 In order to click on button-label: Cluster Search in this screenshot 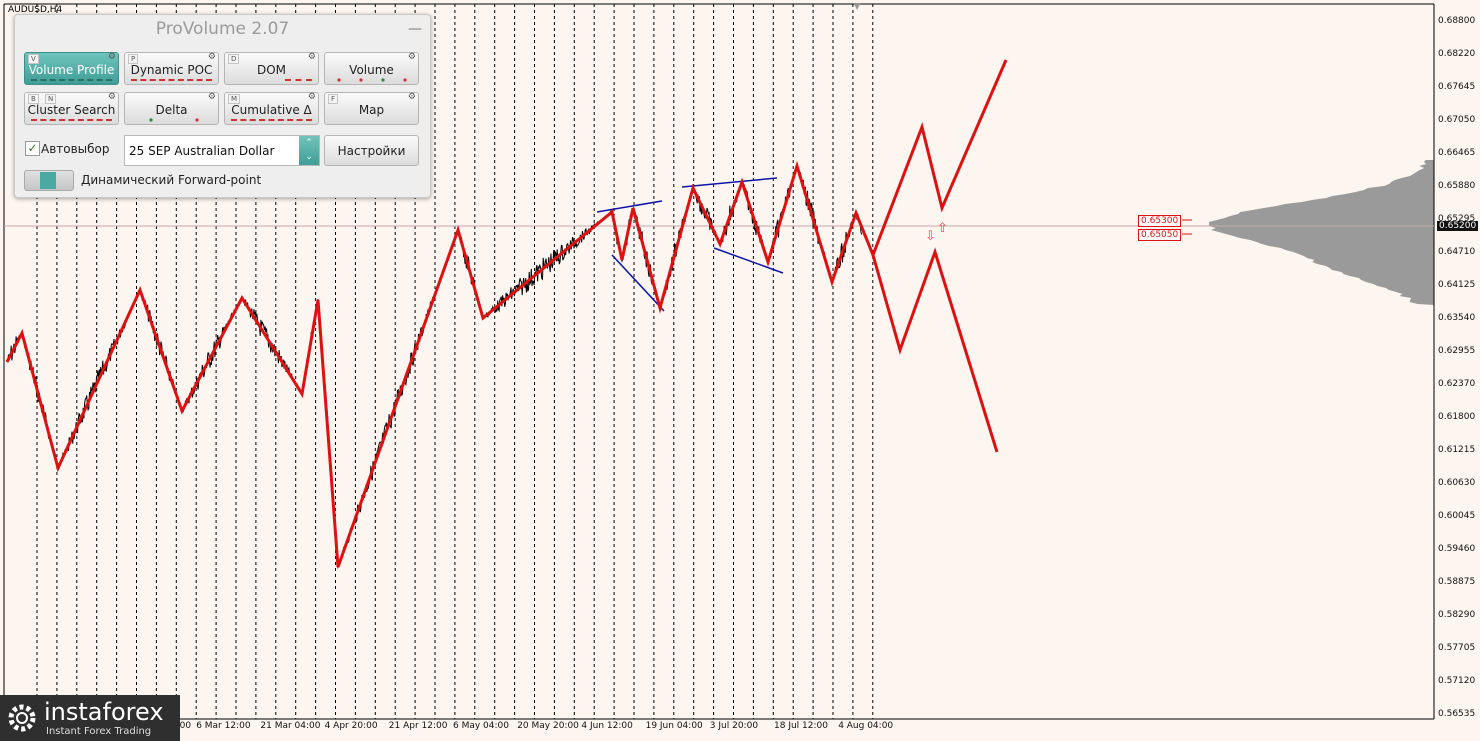, I will do `click(71, 110)`.